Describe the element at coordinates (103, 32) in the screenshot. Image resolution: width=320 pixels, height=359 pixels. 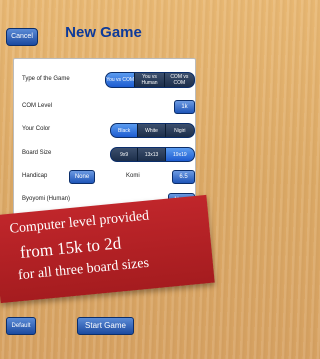
I see `page-title: New Game` at that location.